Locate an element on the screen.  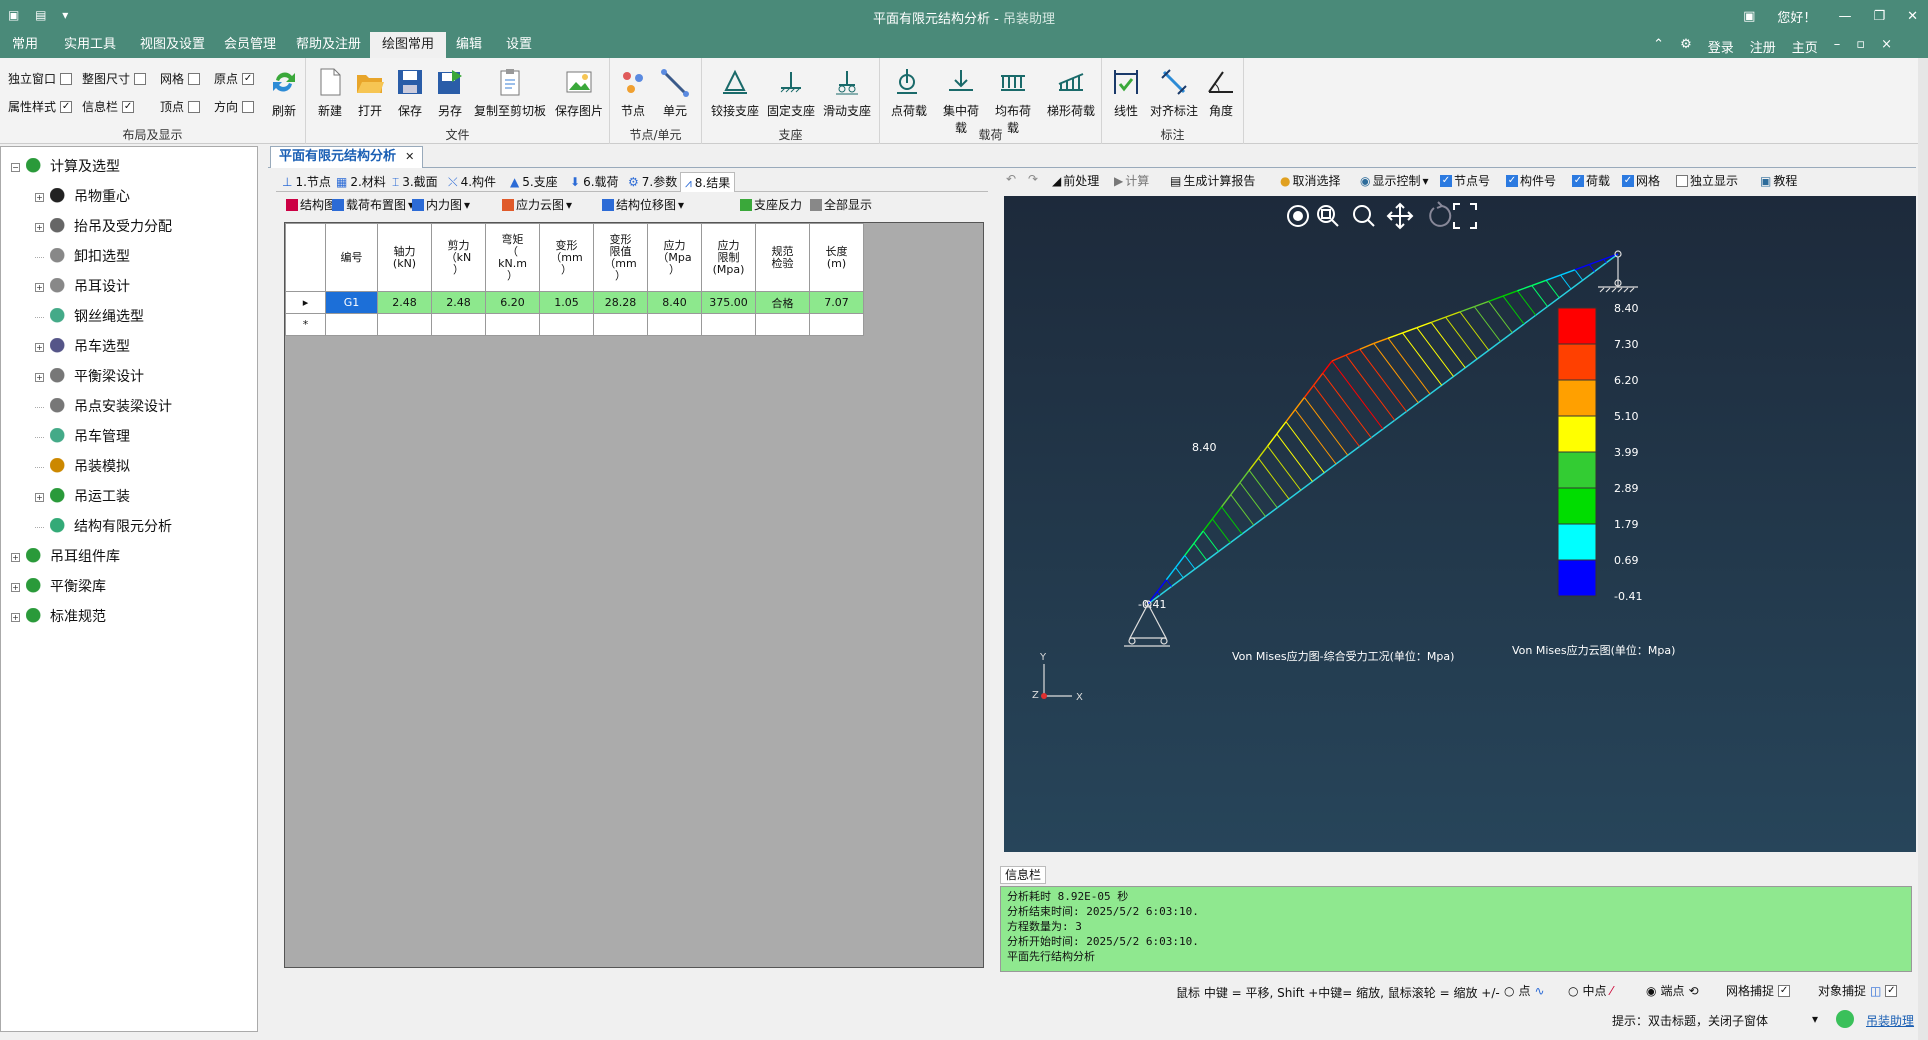
tree-item: + 吊耳组件库 is located at coordinates (65, 557).